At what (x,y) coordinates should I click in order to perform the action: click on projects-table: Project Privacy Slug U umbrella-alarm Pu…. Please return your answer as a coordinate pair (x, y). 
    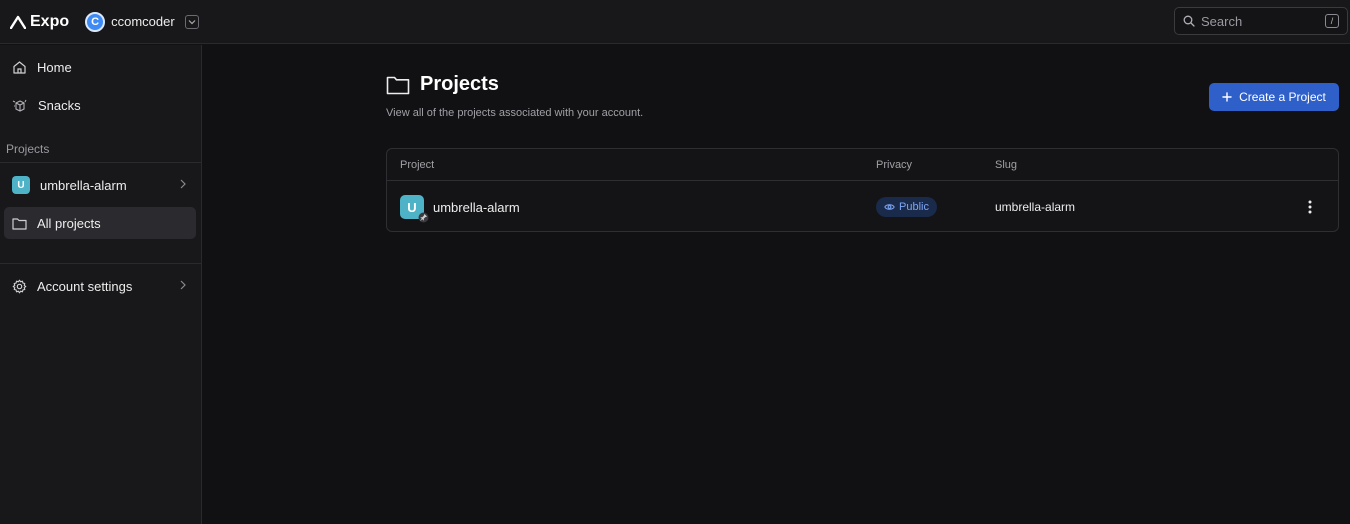
    Looking at the image, I should click on (862, 190).